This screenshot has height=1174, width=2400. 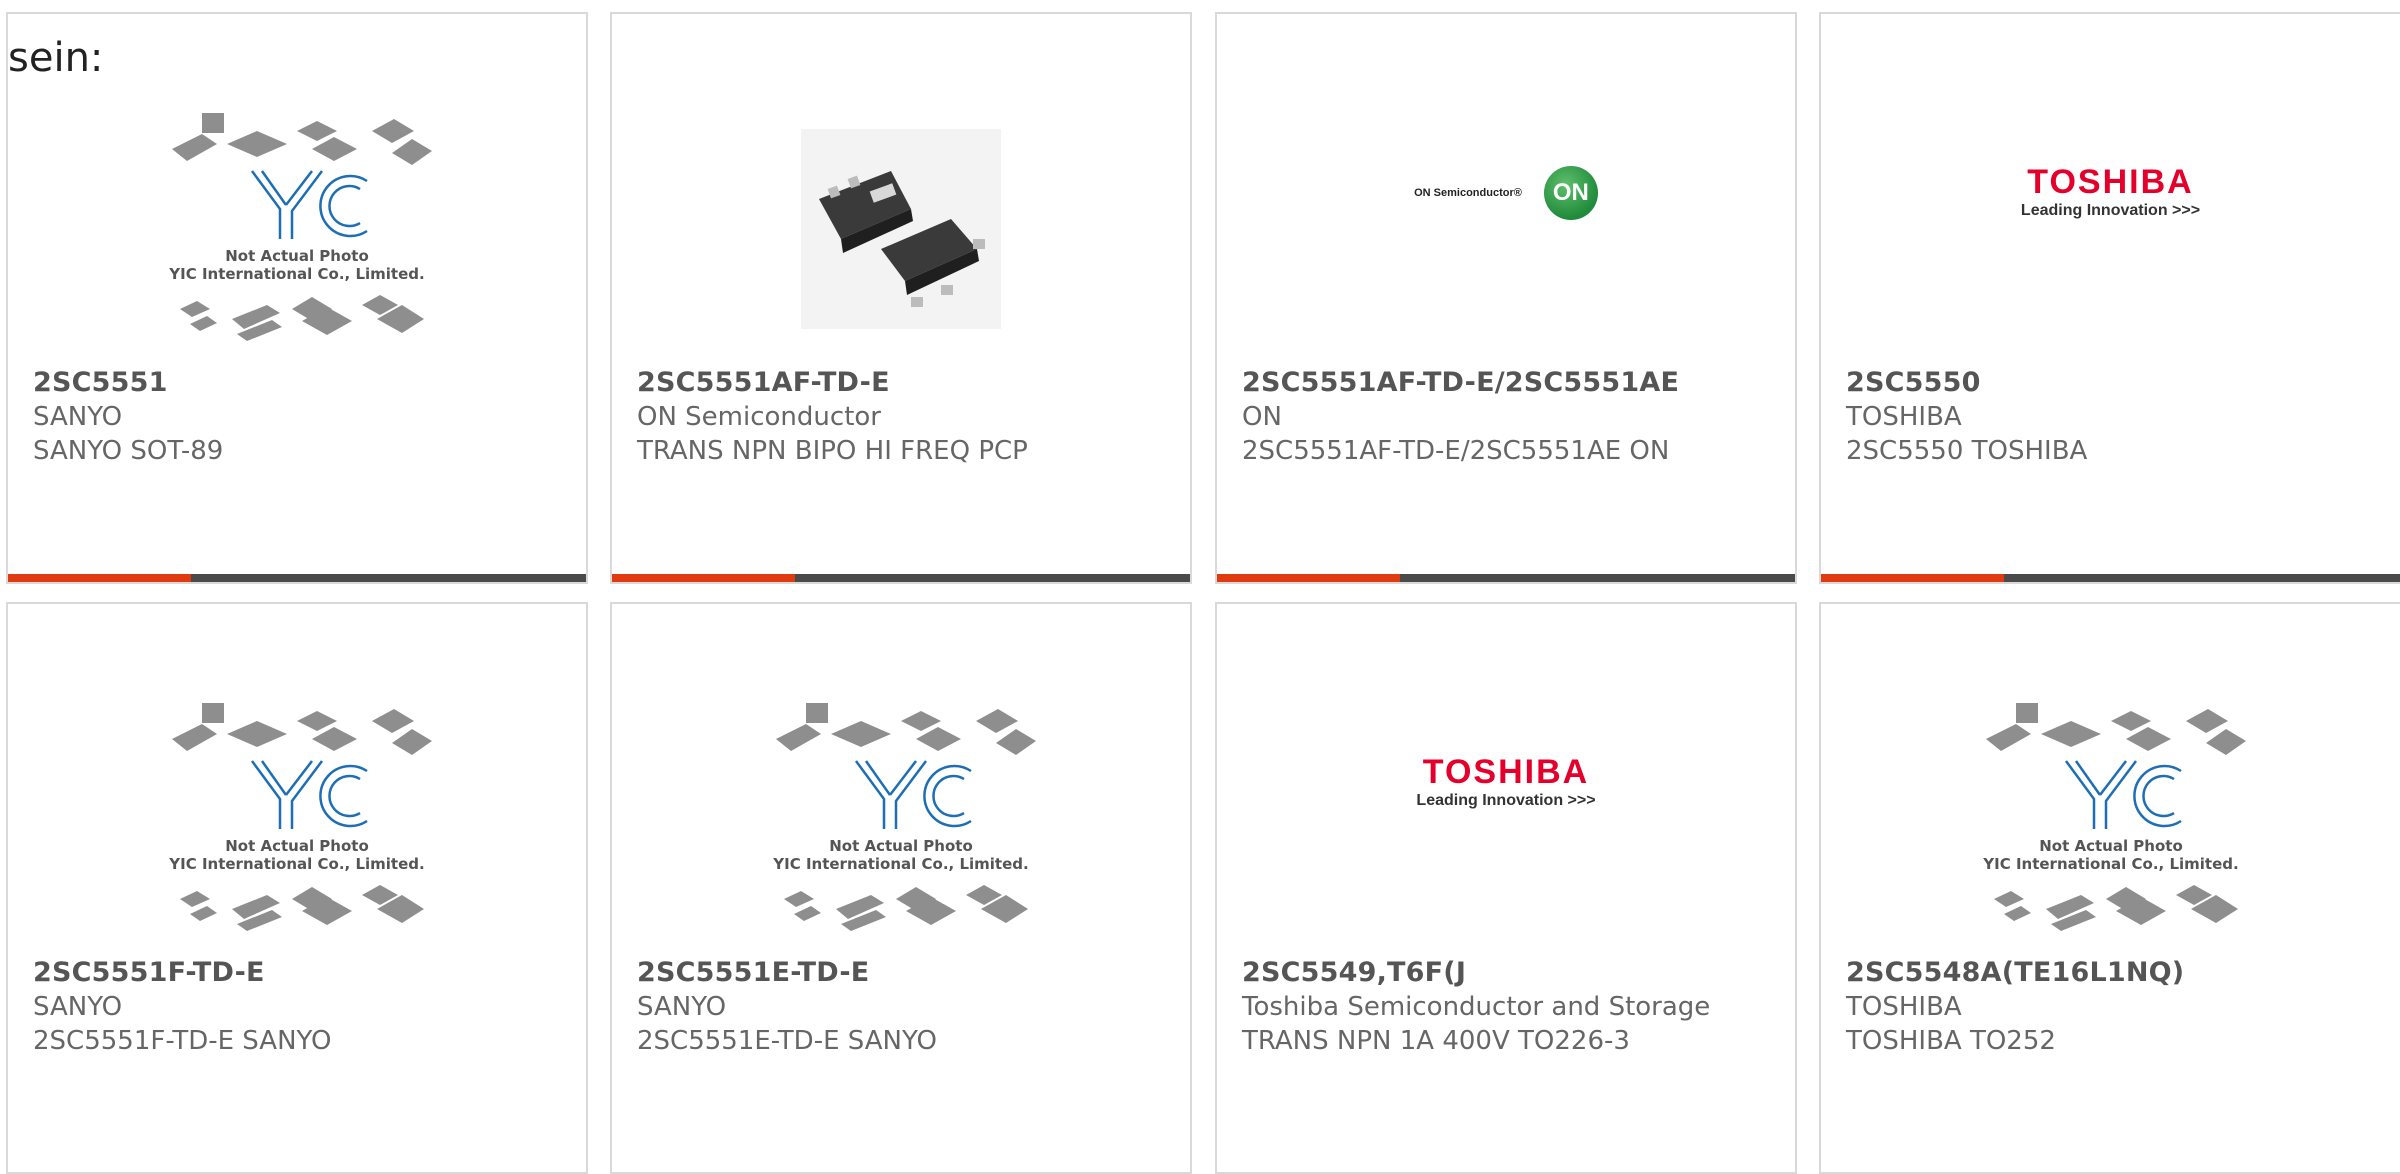 I want to click on part-number: 2SC5551AF-TD-E, so click(x=901, y=383).